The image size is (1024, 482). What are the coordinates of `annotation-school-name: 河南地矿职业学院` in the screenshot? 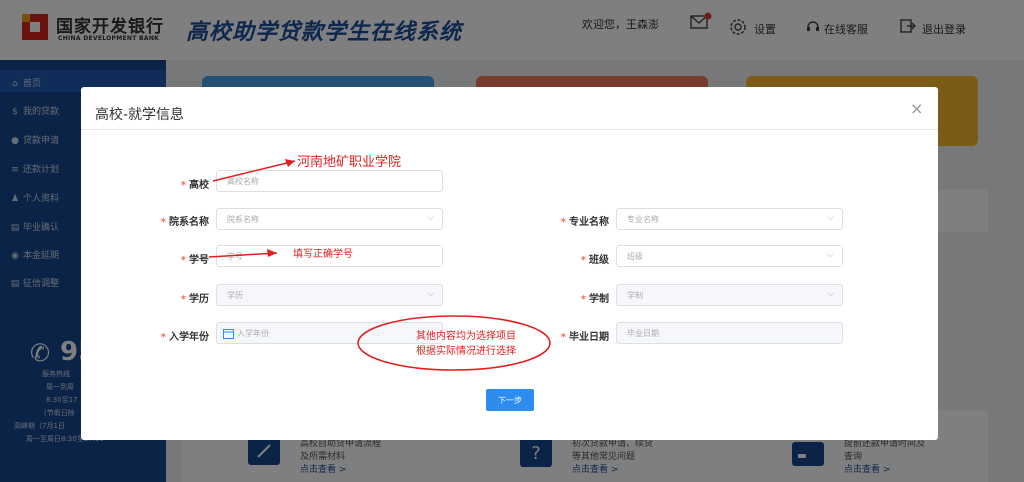 It's located at (349, 162).